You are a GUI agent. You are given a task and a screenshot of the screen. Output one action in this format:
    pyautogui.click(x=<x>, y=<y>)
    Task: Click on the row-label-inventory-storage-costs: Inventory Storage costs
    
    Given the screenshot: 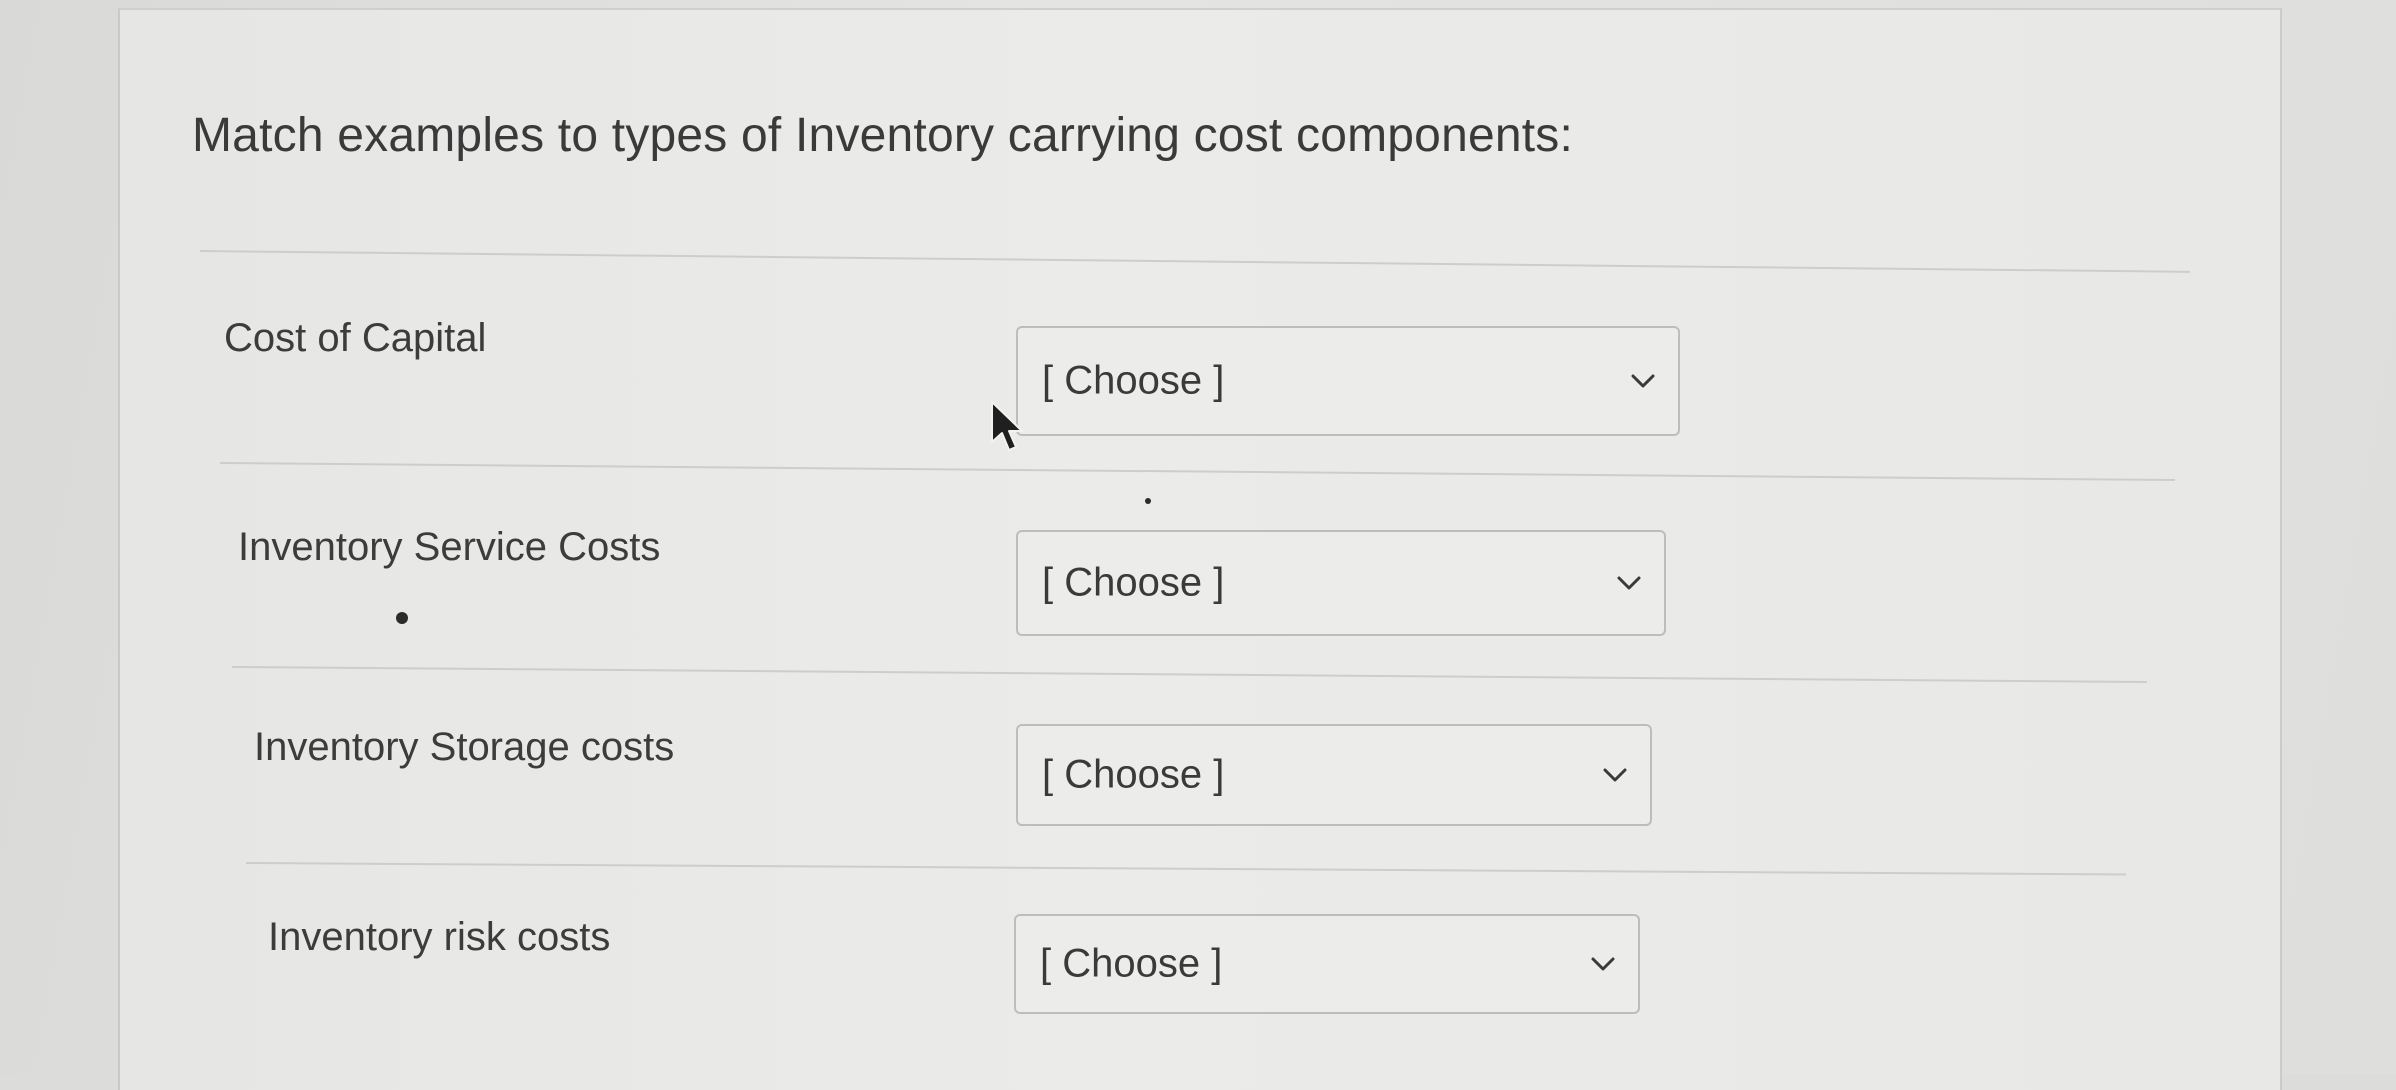 What is the action you would take?
    pyautogui.click(x=464, y=747)
    